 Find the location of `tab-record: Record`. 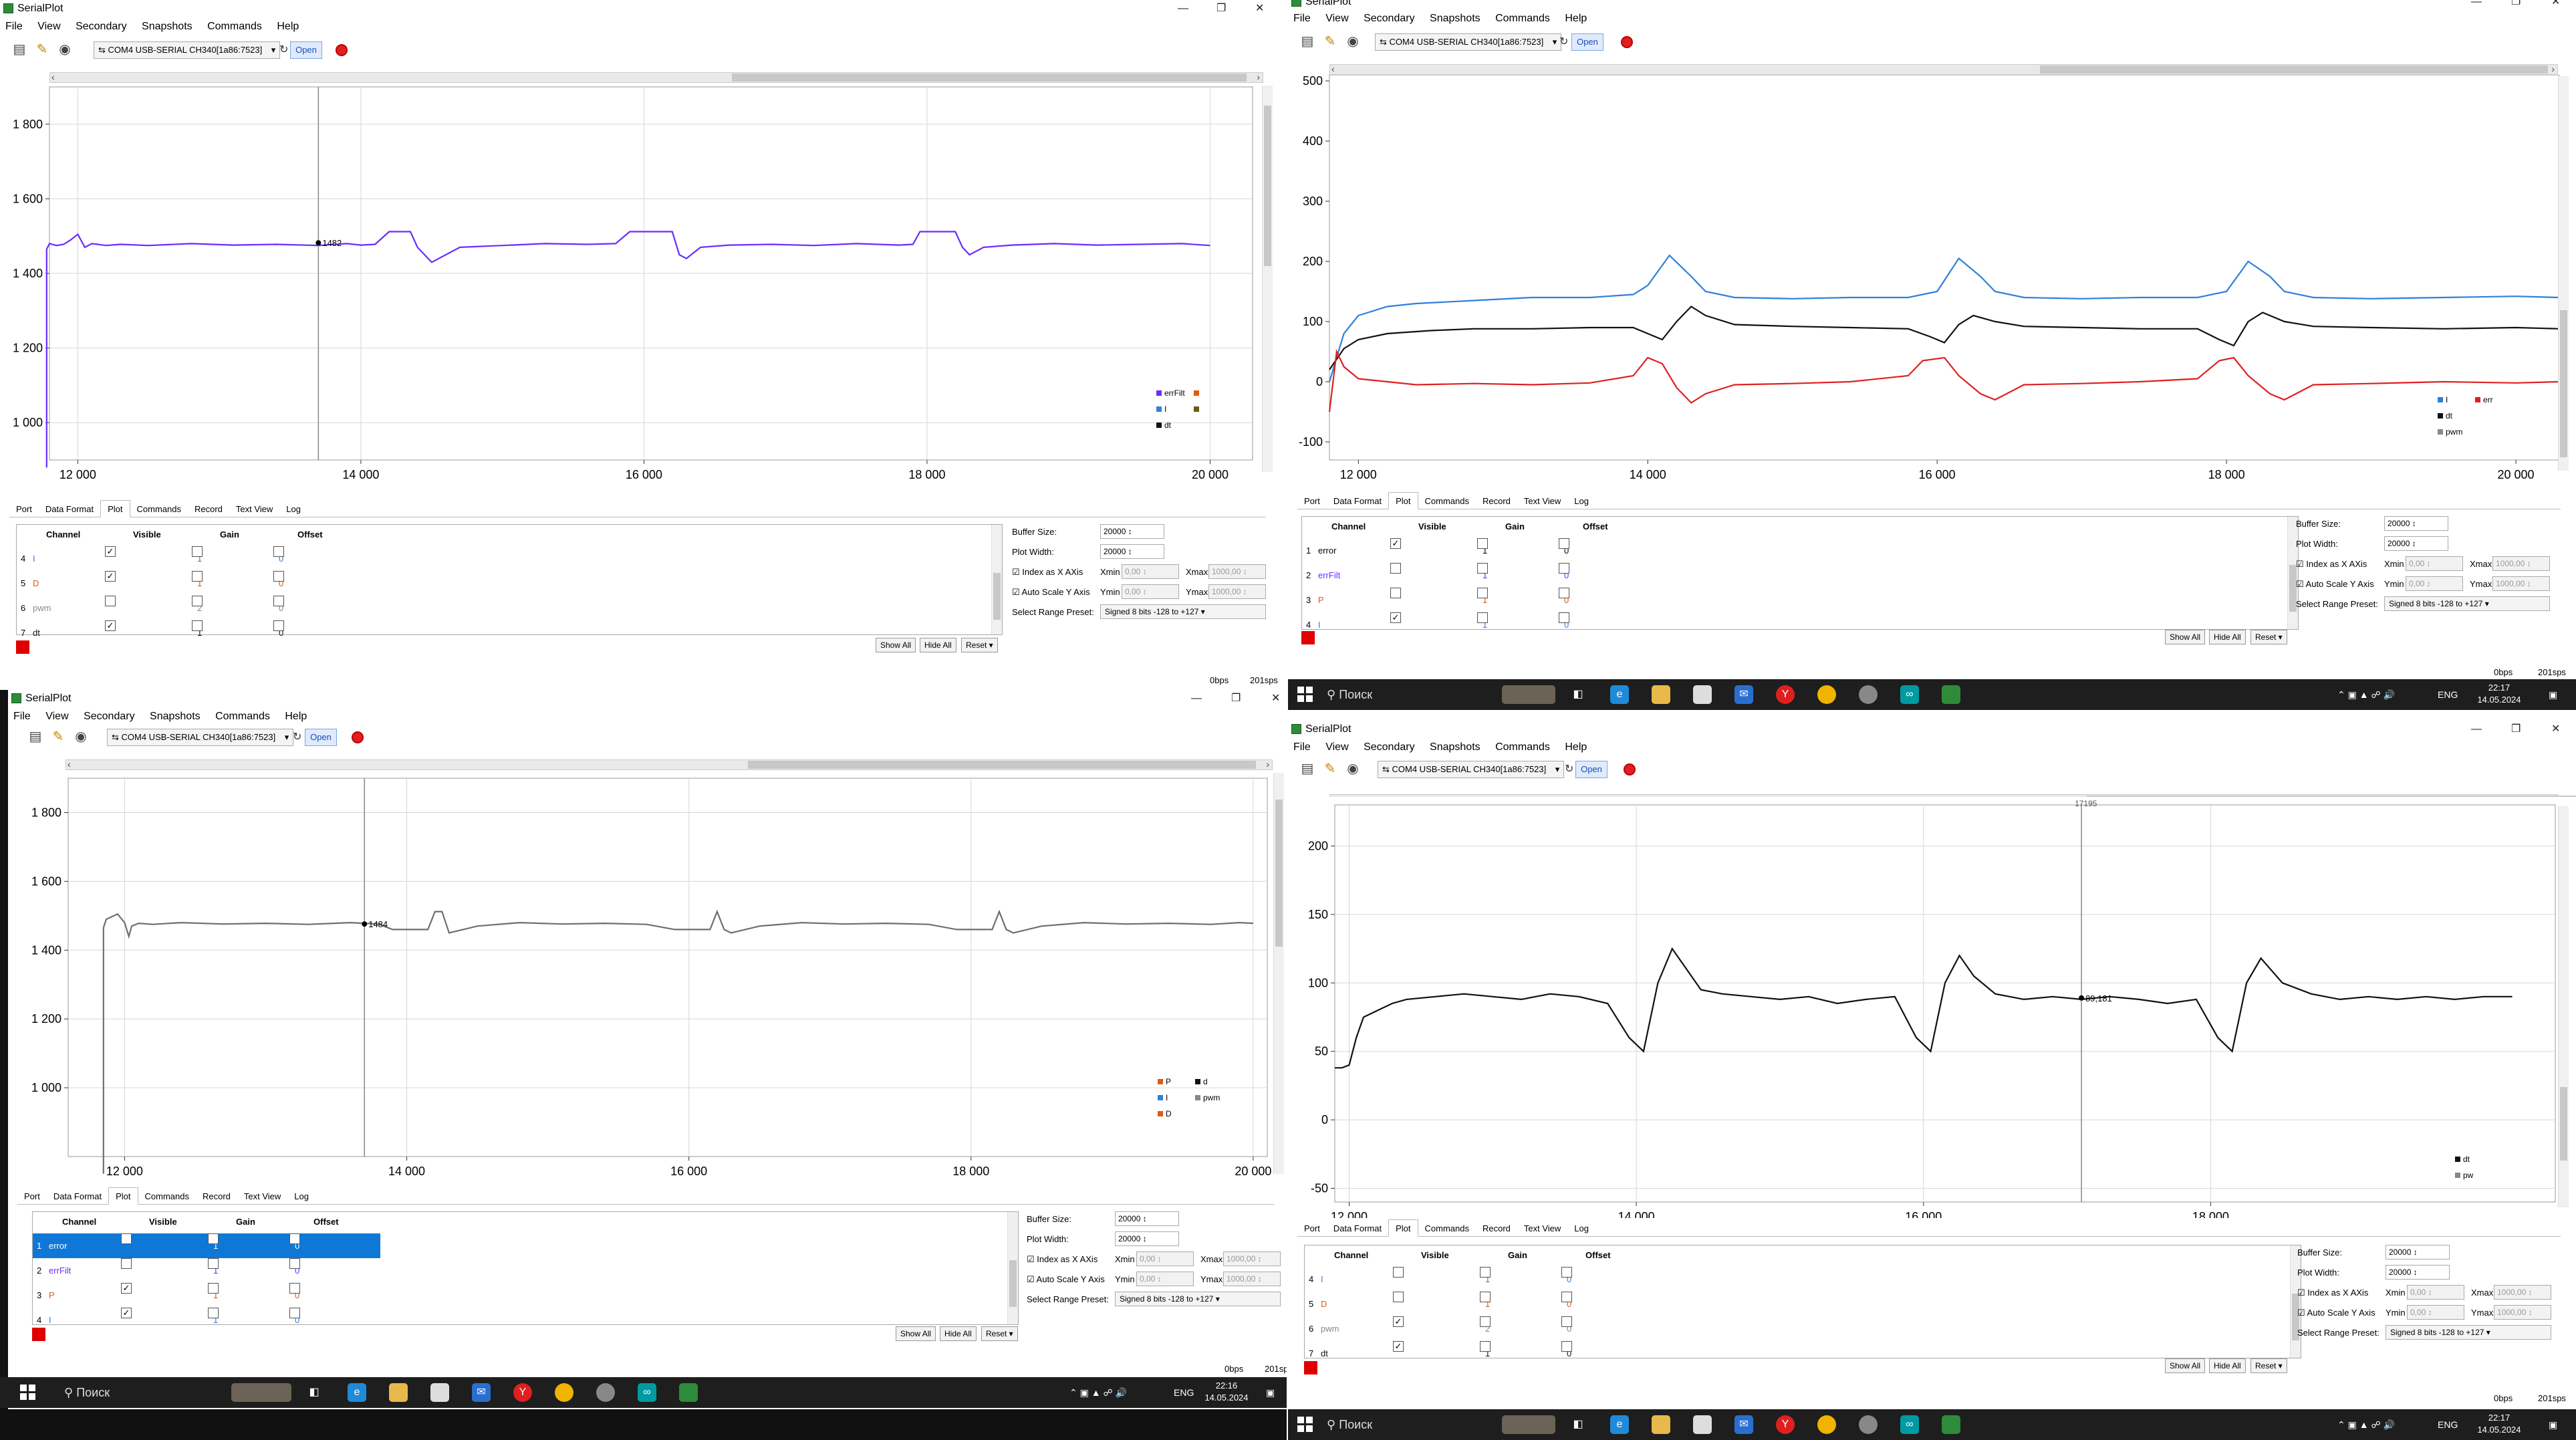

tab-record: Record is located at coordinates (209, 509).